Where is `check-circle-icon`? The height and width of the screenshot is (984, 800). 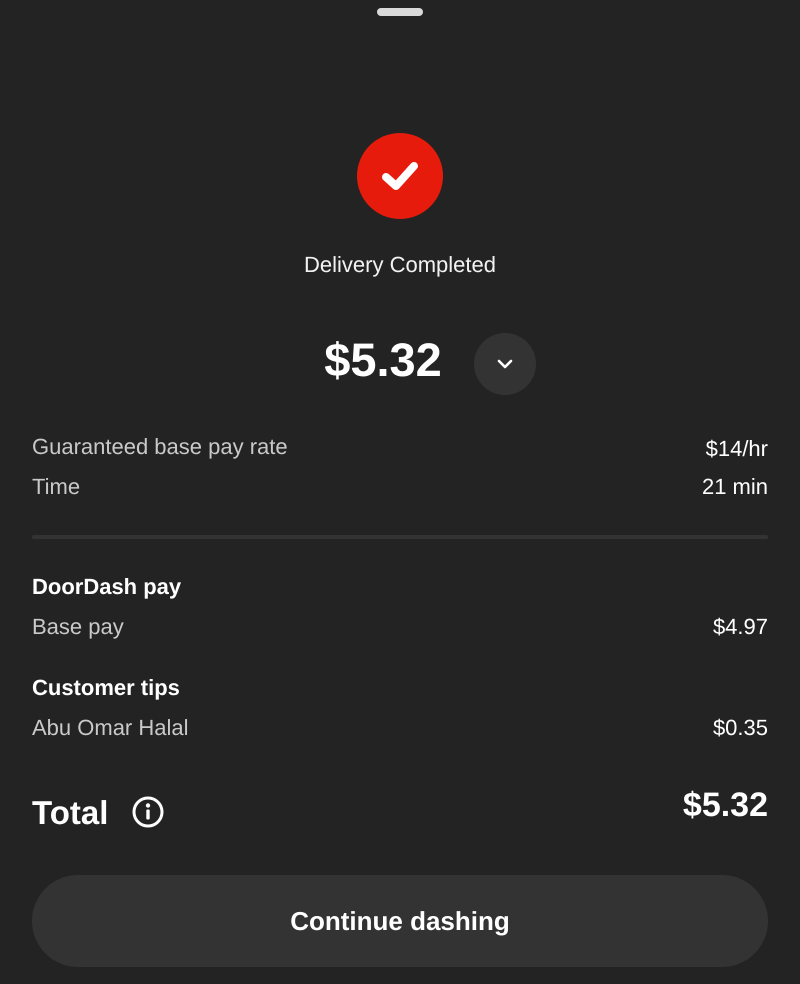
check-circle-icon is located at coordinates (400, 176).